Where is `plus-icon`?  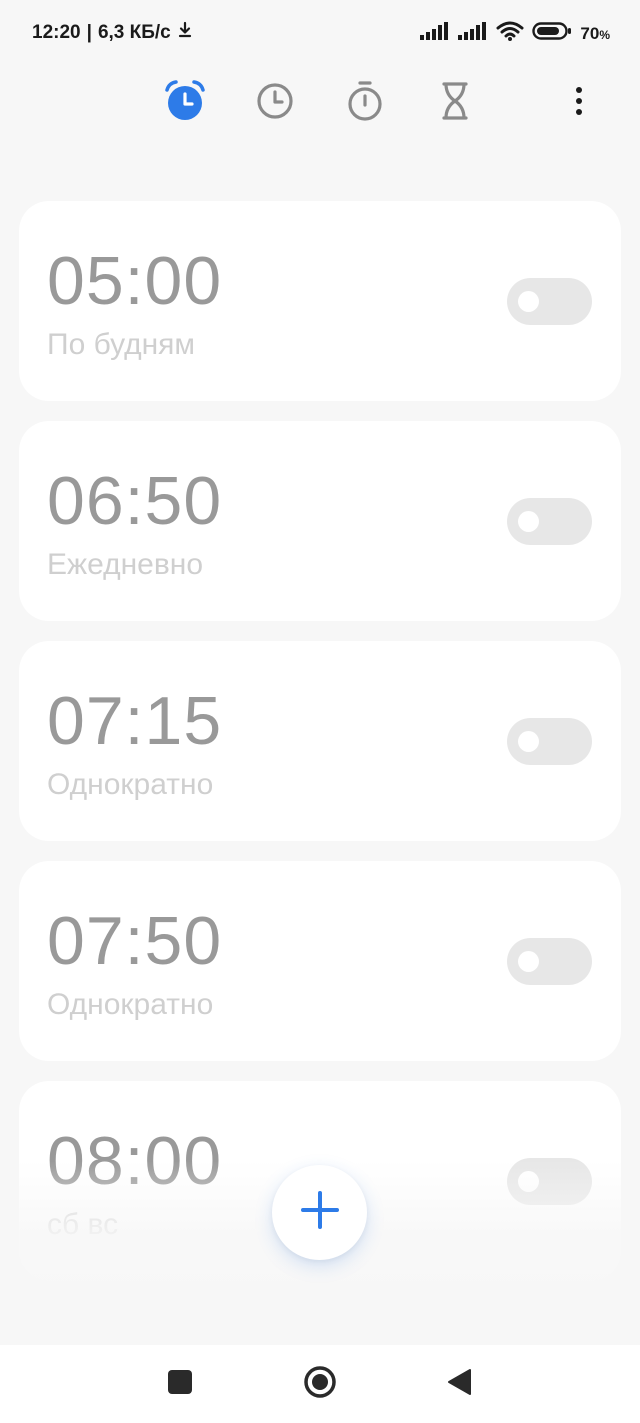 plus-icon is located at coordinates (320, 1212).